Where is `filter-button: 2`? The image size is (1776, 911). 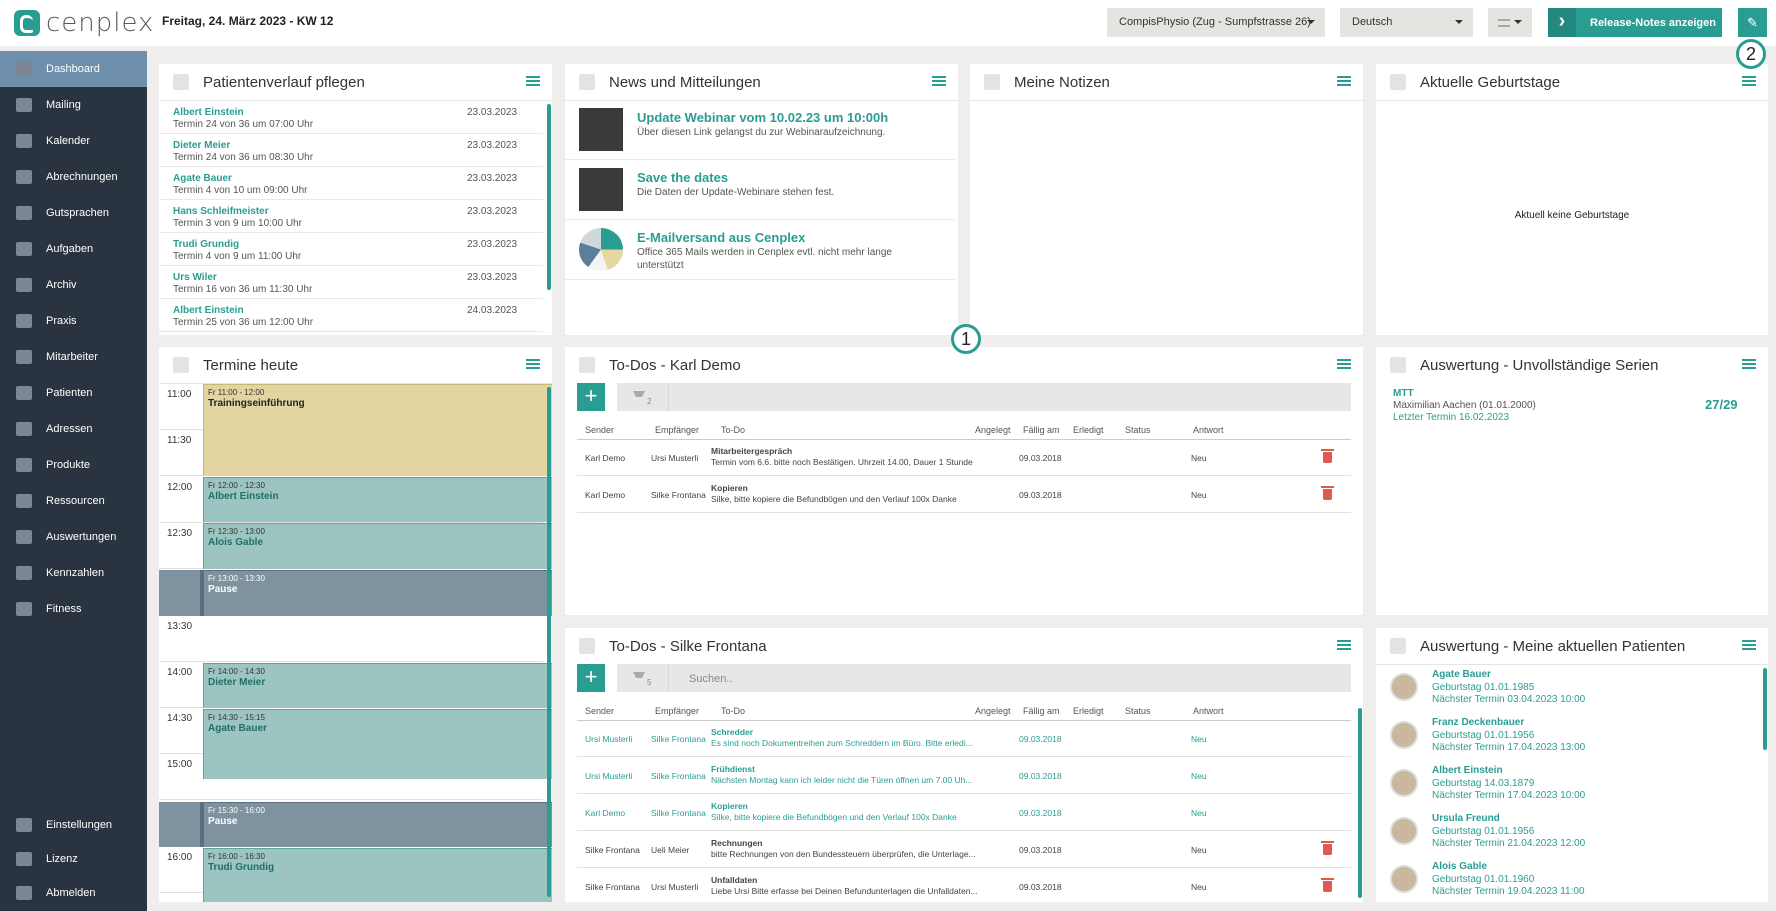 filter-button: 2 is located at coordinates (643, 397).